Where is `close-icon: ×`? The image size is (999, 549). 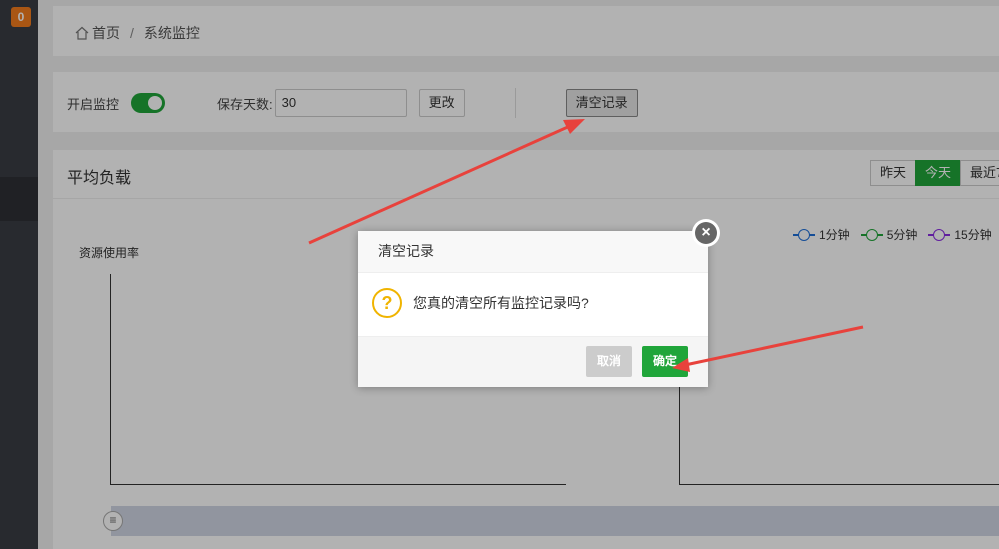
close-icon: × is located at coordinates (706, 233).